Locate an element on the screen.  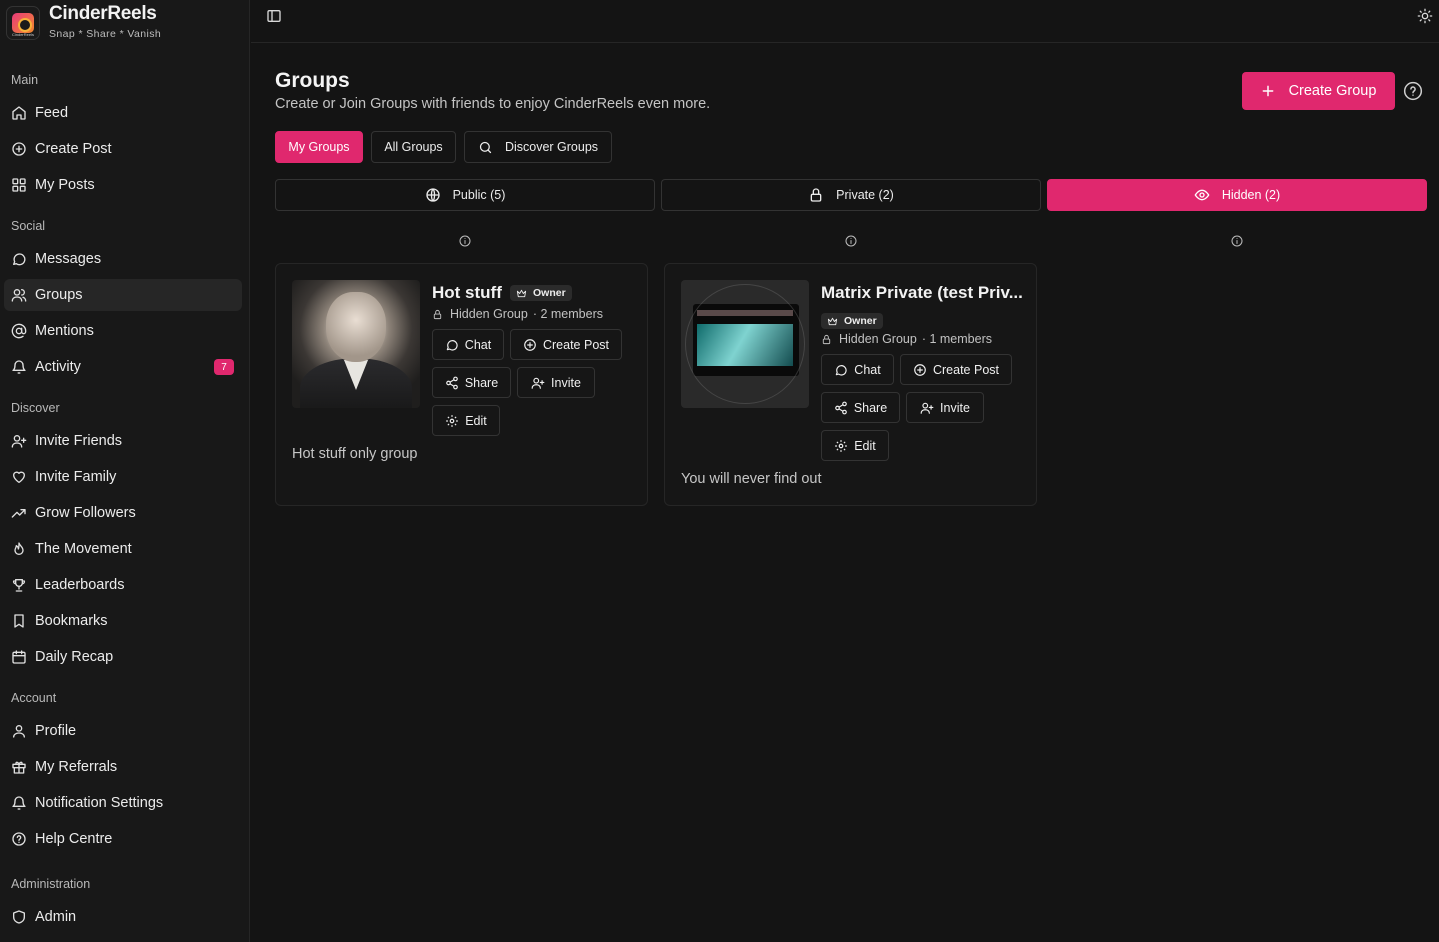
tab-my-groups: My Groups is located at coordinates (319, 147).